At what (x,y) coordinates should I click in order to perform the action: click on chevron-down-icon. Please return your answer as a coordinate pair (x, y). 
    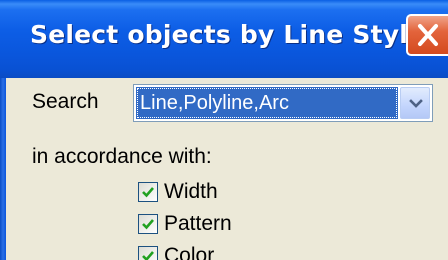
    Looking at the image, I should click on (416, 103).